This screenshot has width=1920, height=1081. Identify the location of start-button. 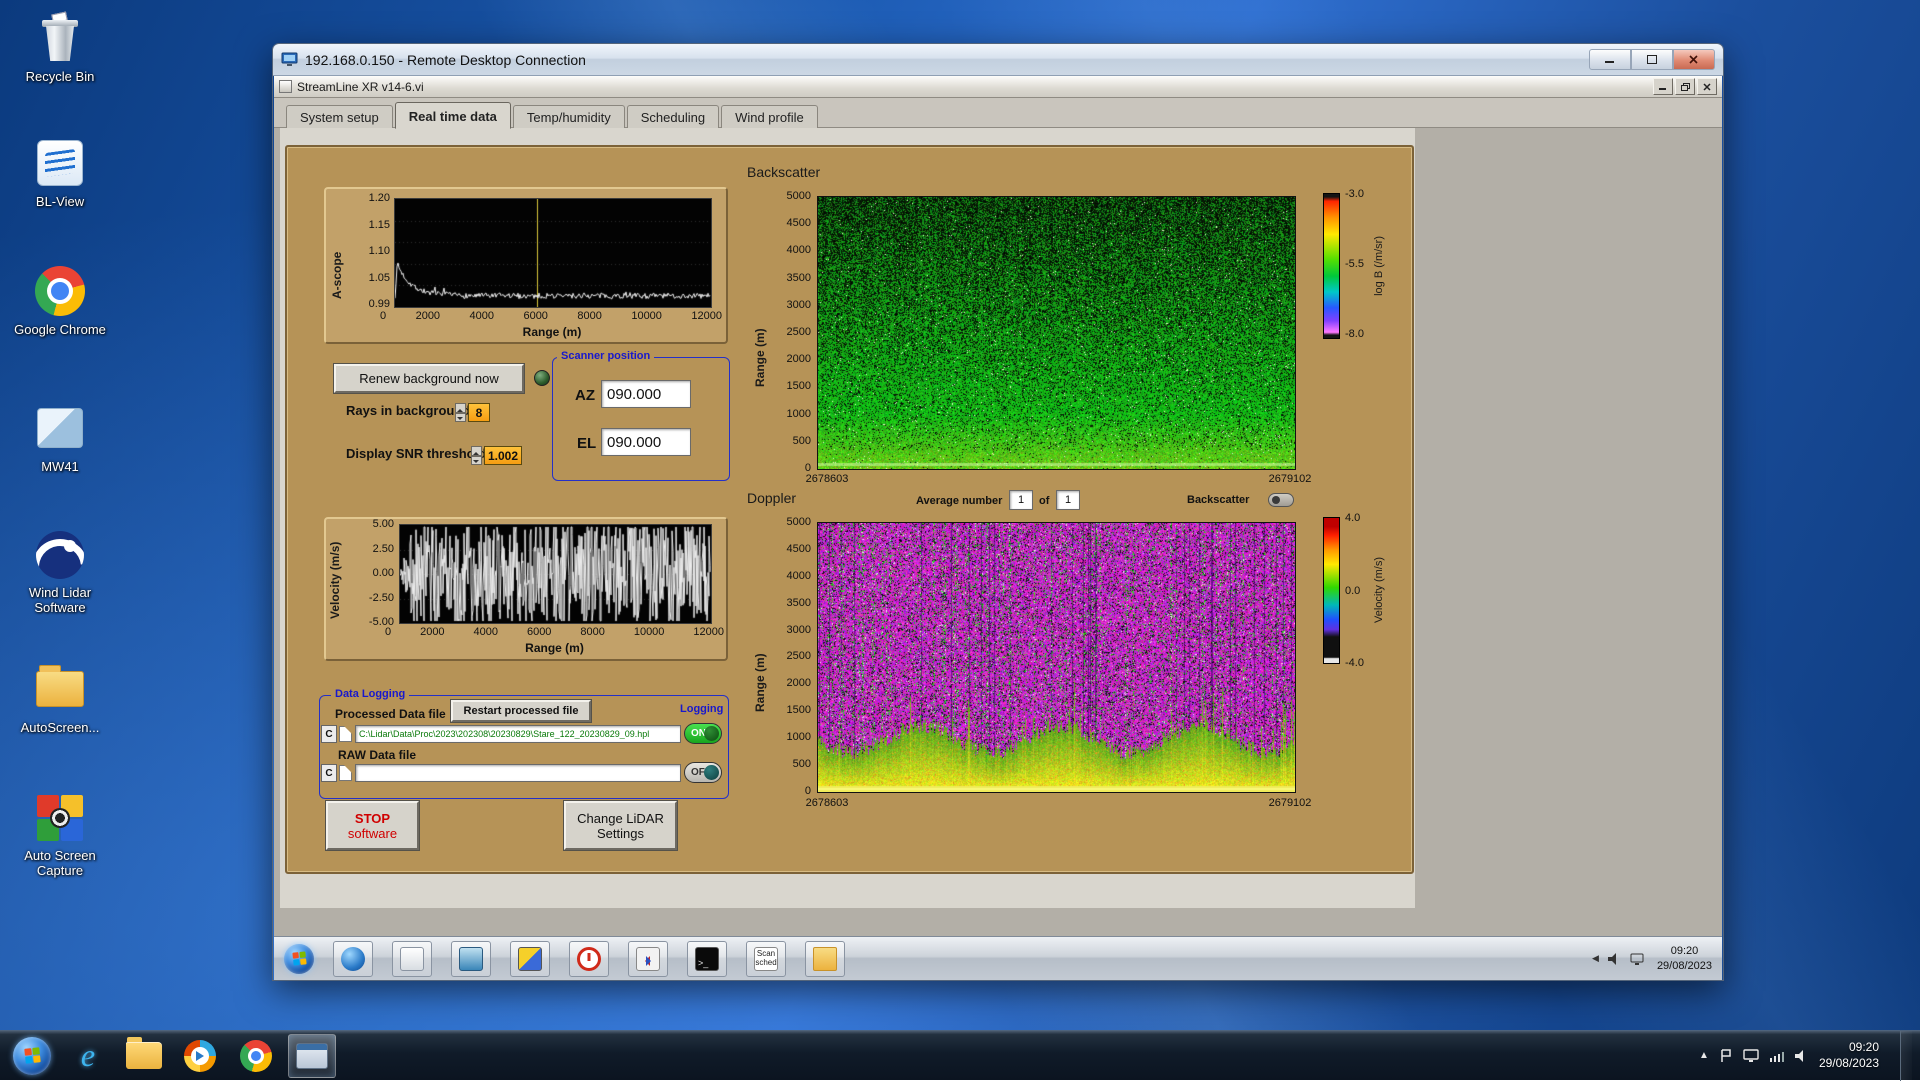
(32, 1056).